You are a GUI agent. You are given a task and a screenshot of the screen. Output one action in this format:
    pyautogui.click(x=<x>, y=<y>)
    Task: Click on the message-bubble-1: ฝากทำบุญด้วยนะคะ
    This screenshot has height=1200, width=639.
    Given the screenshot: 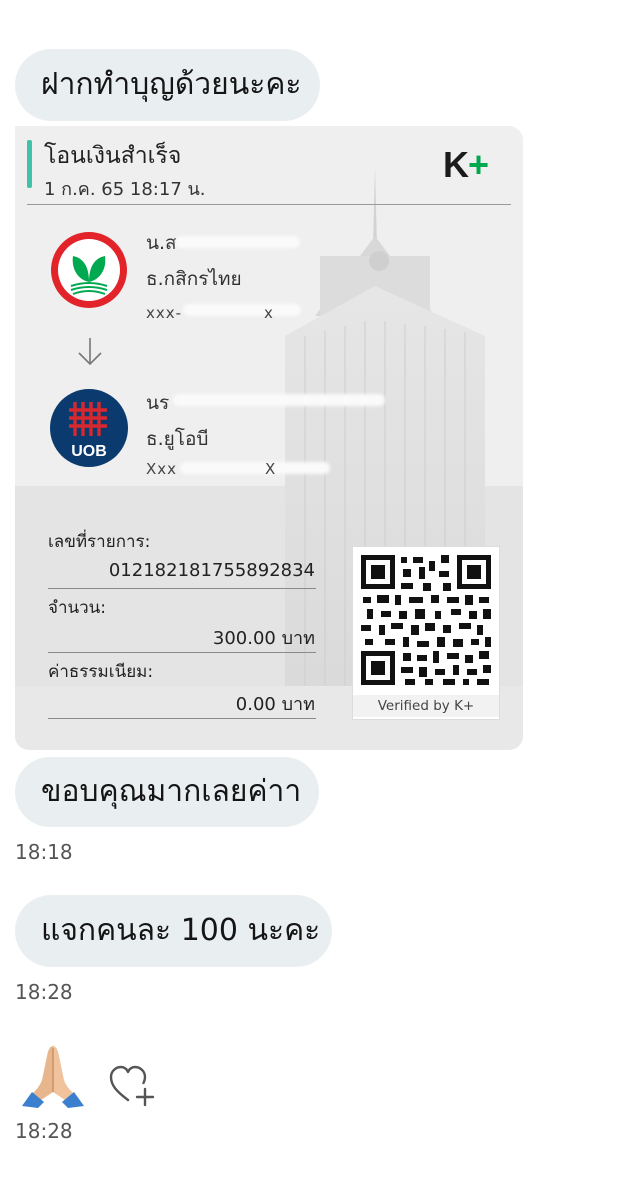 What is the action you would take?
    pyautogui.click(x=167, y=85)
    